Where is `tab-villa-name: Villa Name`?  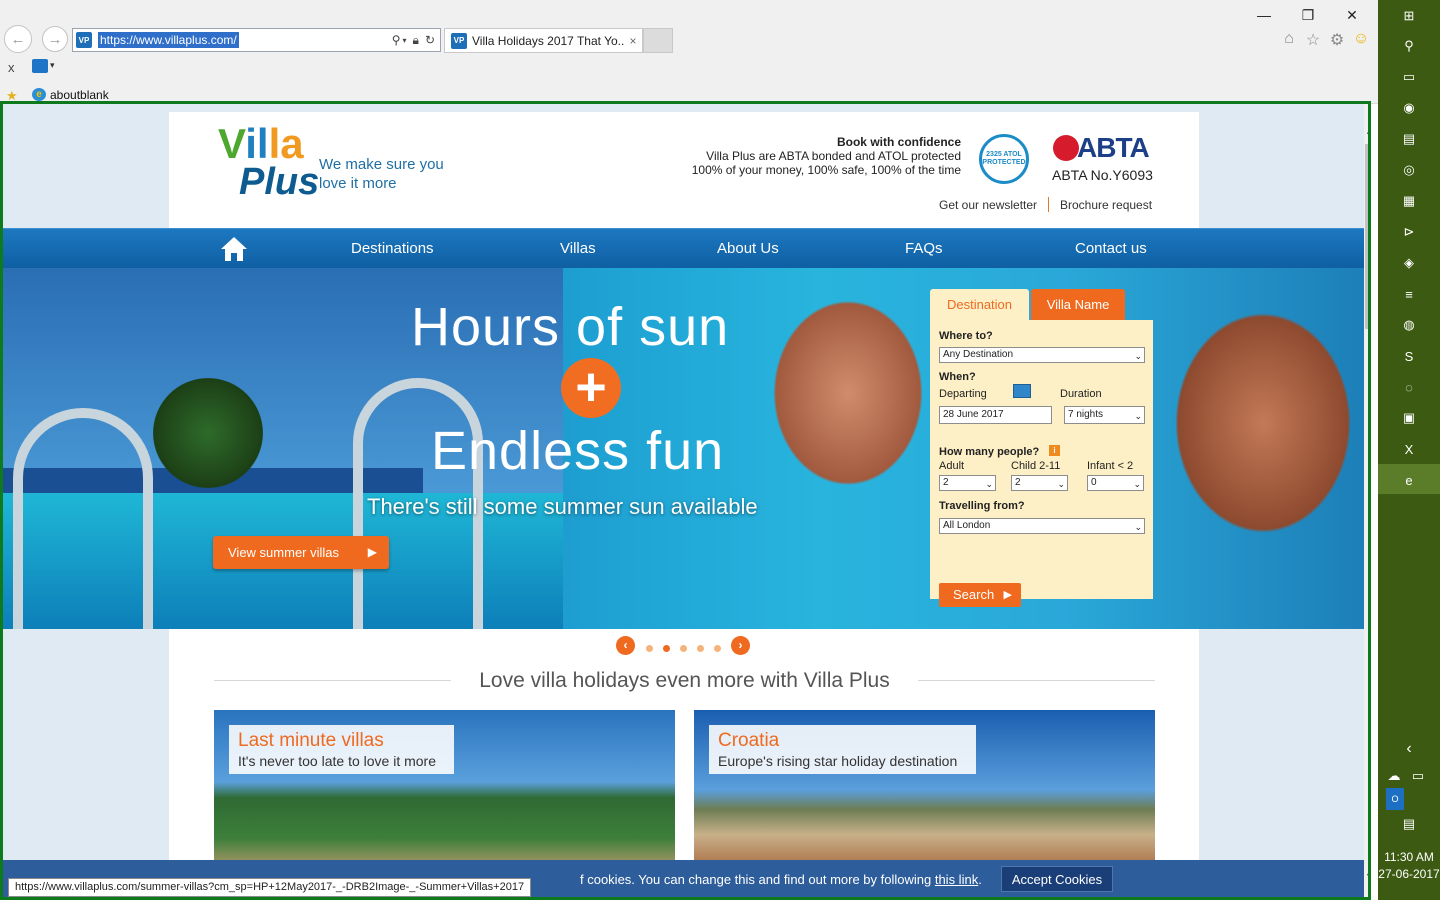 tab-villa-name: Villa Name is located at coordinates (1078, 304).